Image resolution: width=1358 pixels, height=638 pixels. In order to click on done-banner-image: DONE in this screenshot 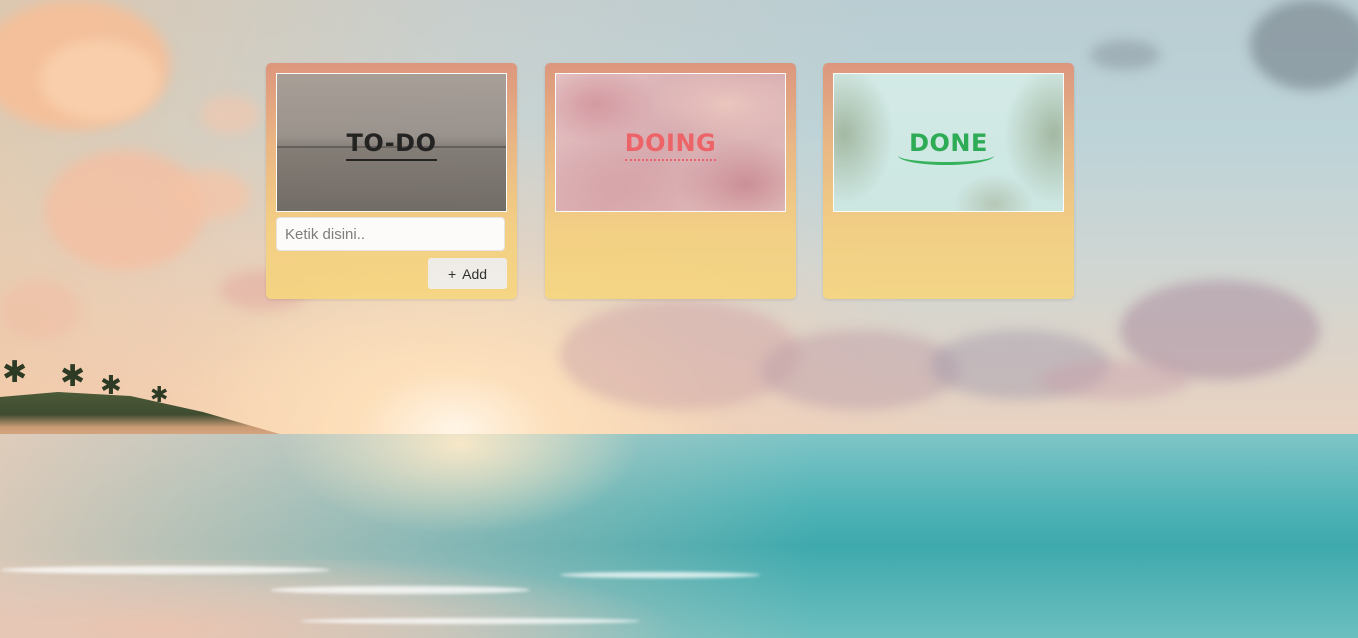, I will do `click(948, 142)`.